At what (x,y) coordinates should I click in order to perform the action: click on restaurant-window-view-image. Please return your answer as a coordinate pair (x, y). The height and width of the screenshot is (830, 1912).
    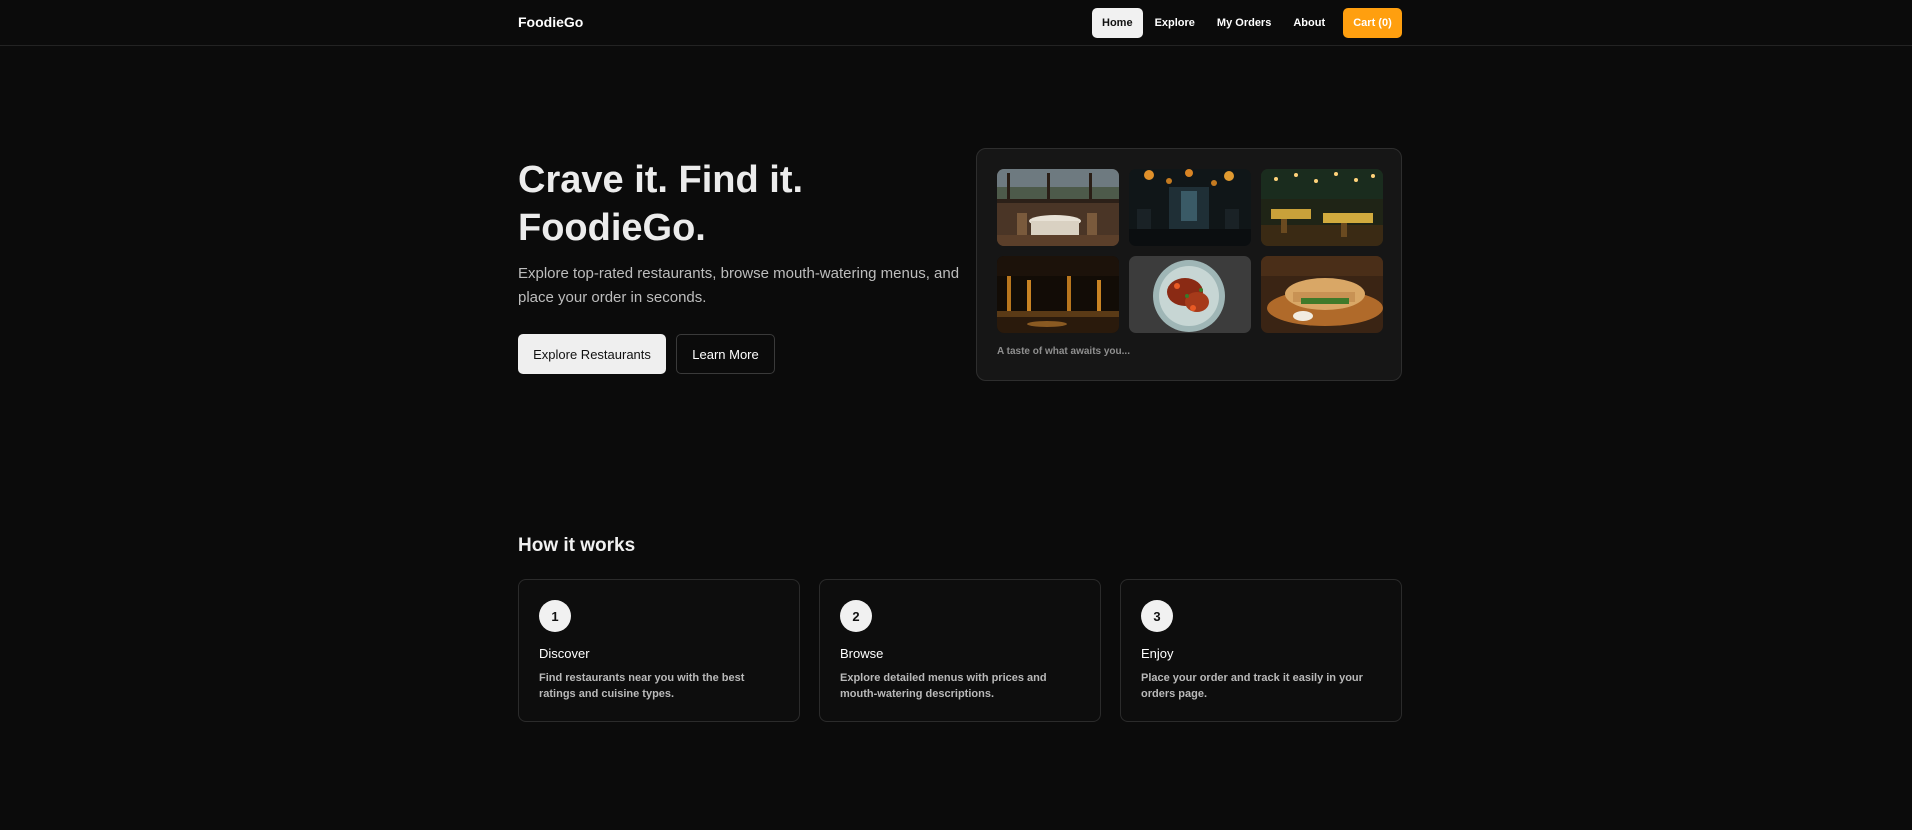
    Looking at the image, I should click on (1058, 207).